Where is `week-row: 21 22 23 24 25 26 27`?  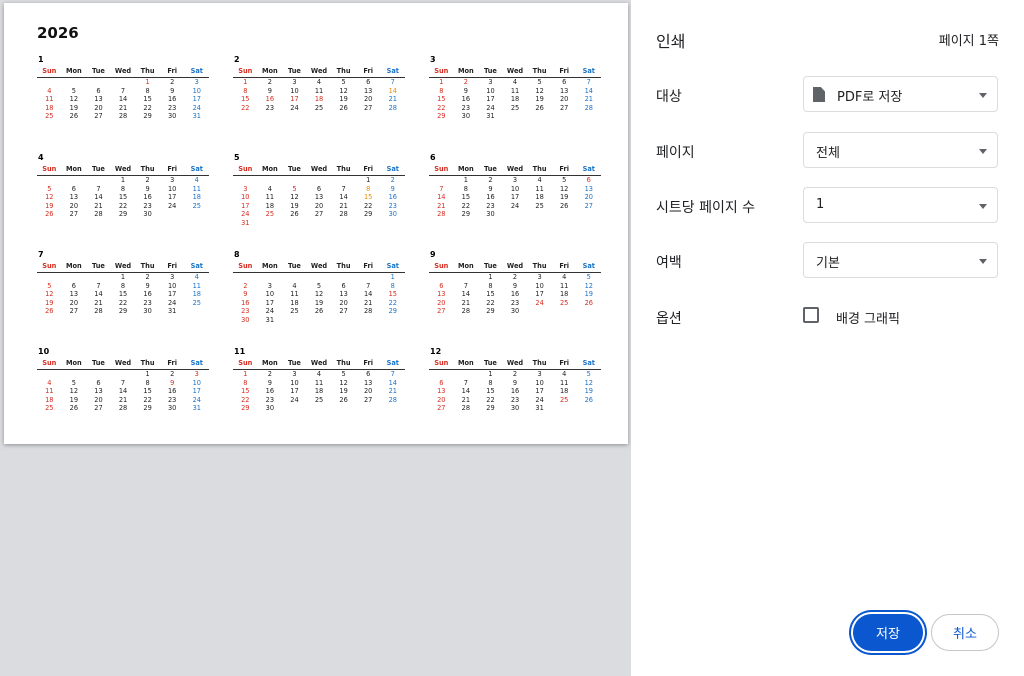
week-row: 21 22 23 24 25 26 27 is located at coordinates (515, 206).